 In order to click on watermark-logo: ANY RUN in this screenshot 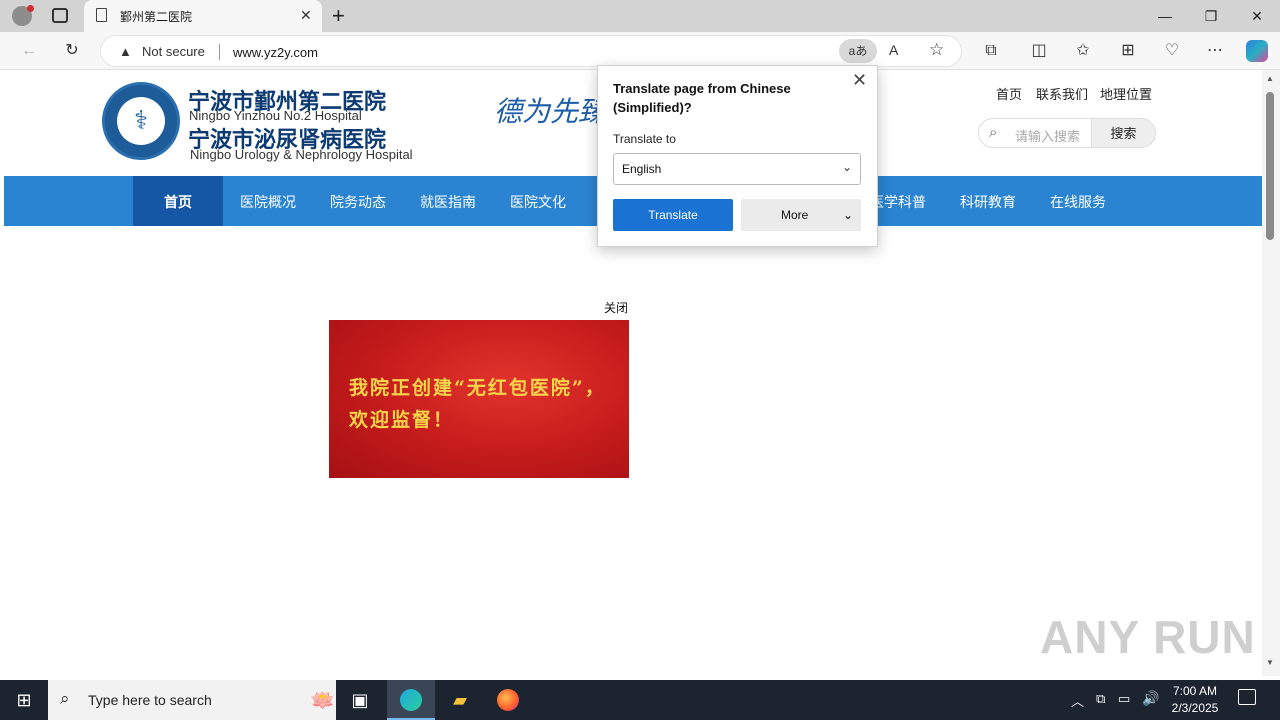, I will do `click(1148, 637)`.